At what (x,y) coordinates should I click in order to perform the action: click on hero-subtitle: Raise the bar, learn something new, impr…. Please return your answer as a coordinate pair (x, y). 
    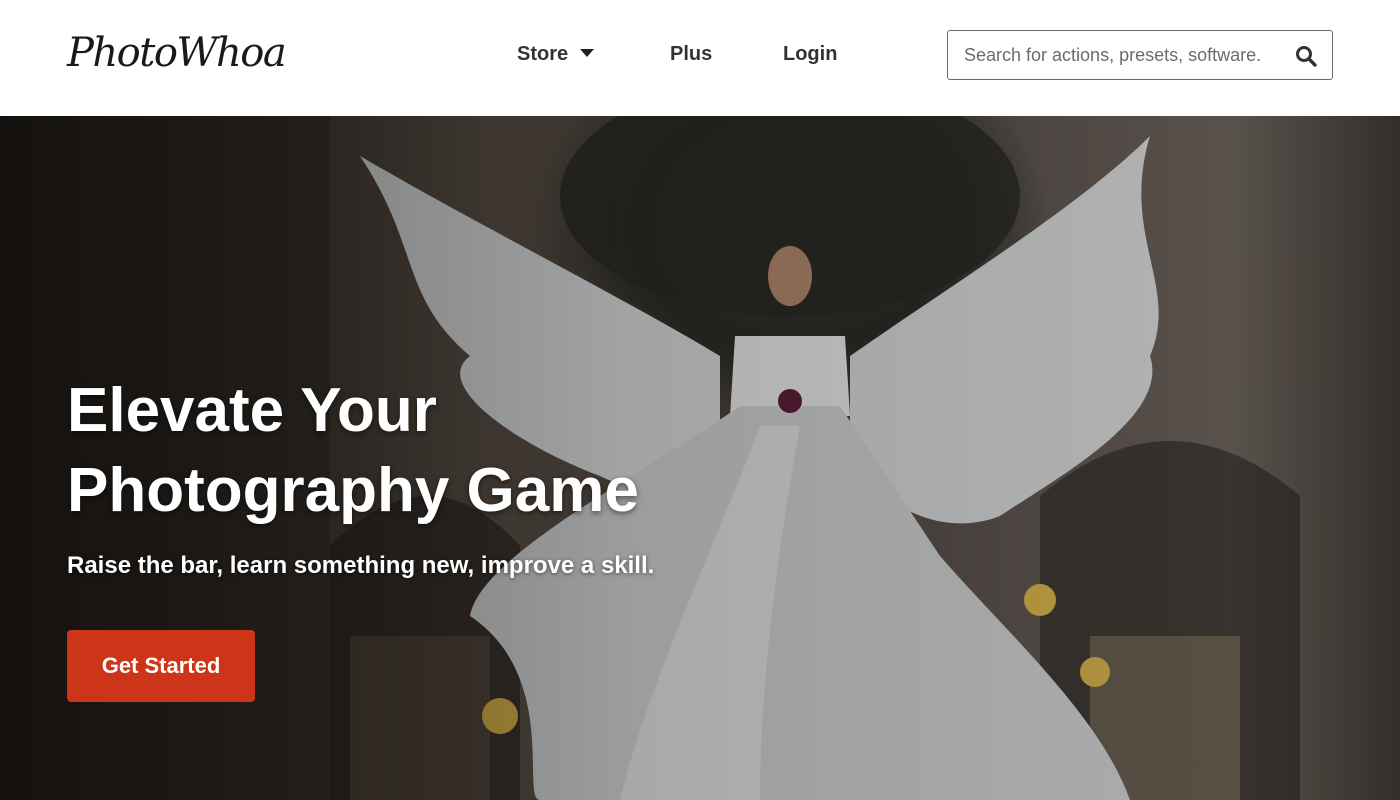
    Looking at the image, I should click on (361, 565).